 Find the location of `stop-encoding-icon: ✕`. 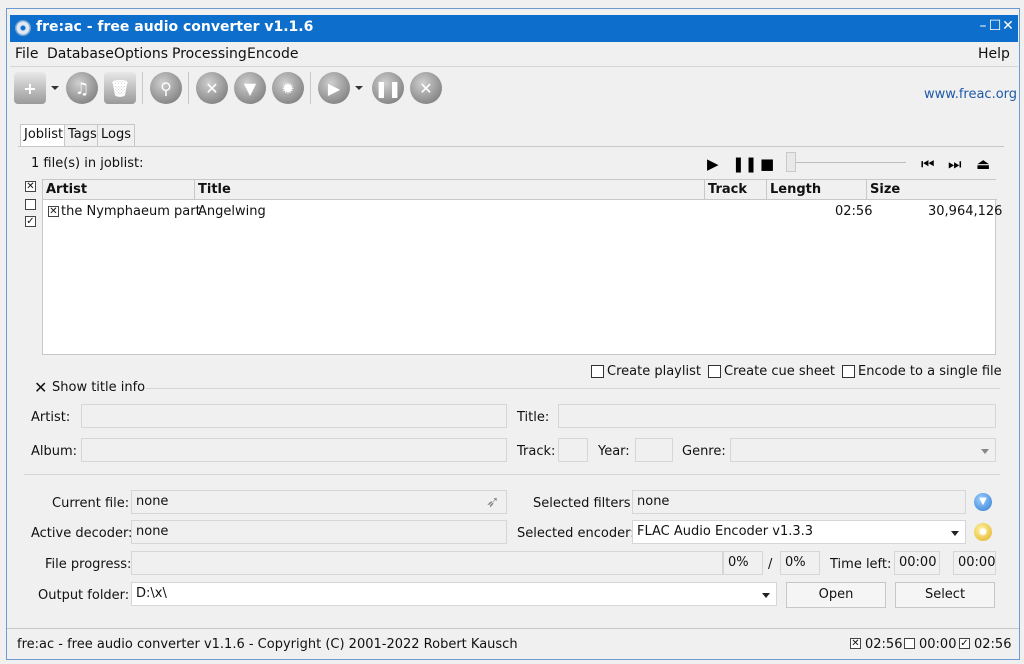

stop-encoding-icon: ✕ is located at coordinates (426, 88).